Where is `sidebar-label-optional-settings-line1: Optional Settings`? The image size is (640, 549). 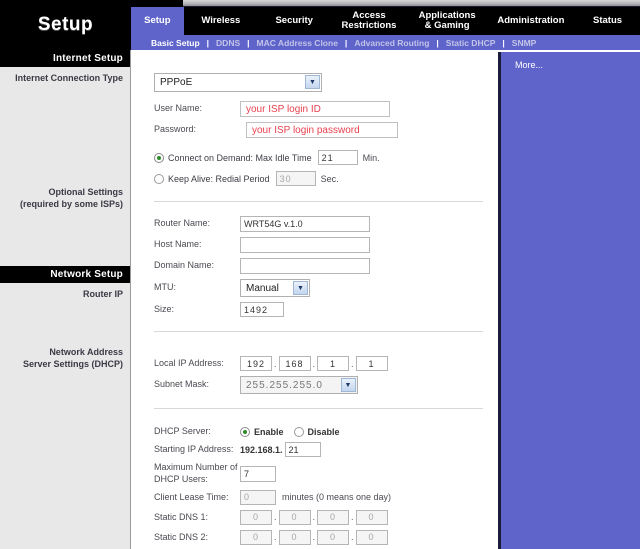 sidebar-label-optional-settings-line1: Optional Settings is located at coordinates (85, 192).